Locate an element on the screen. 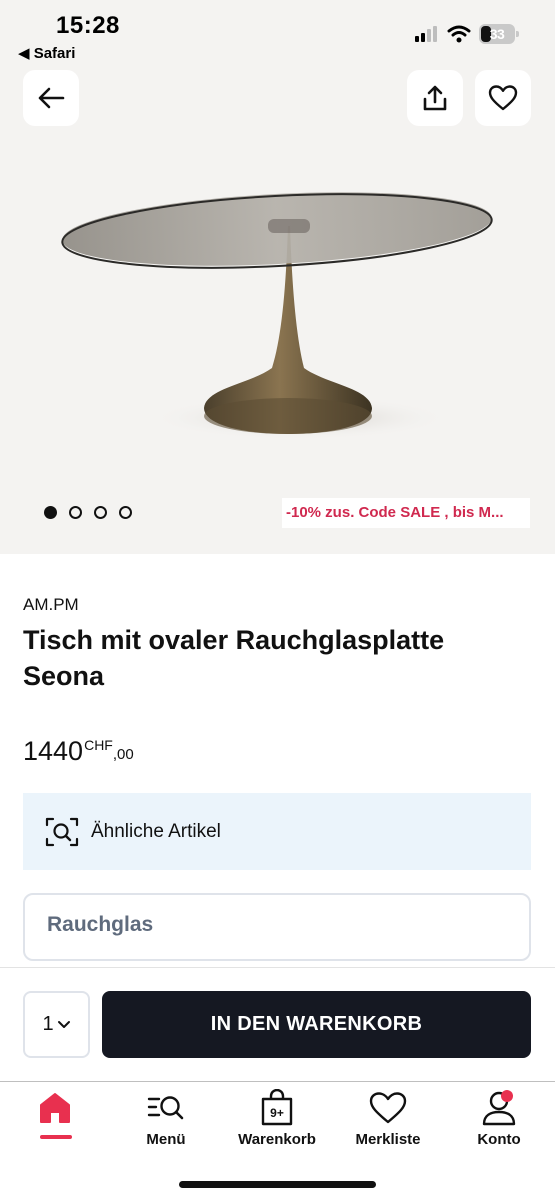 The height and width of the screenshot is (1200, 555). active-tab-indicator is located at coordinates (56, 1137).